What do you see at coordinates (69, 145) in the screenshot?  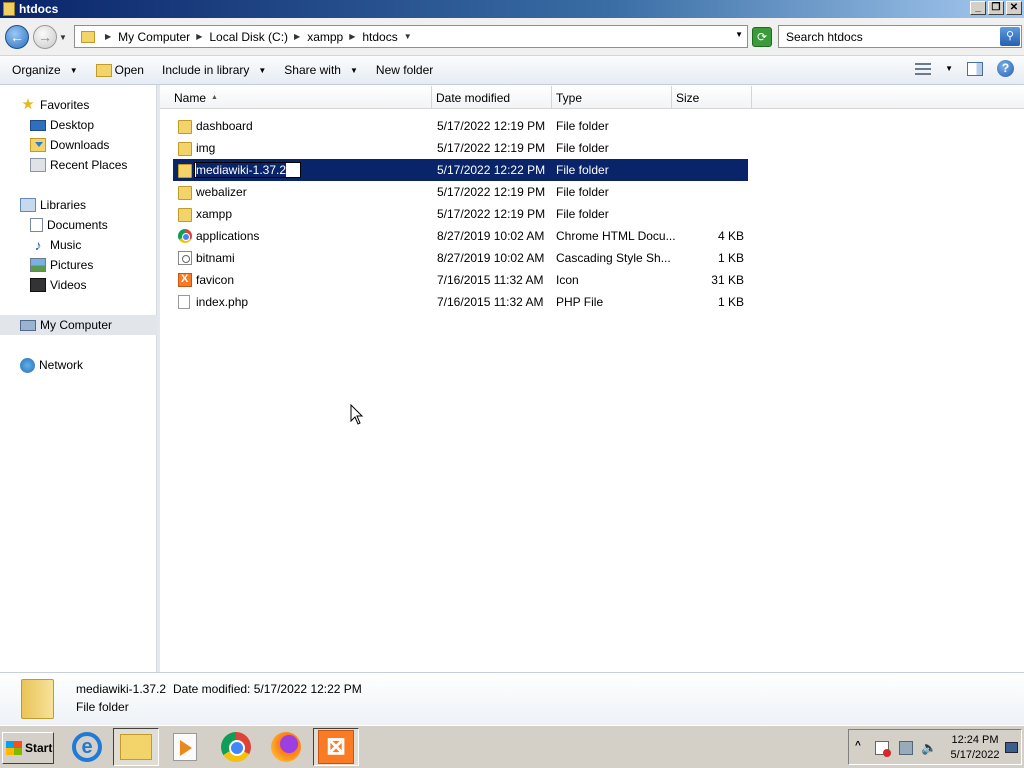 I see `nav-downloads: Downloads` at bounding box center [69, 145].